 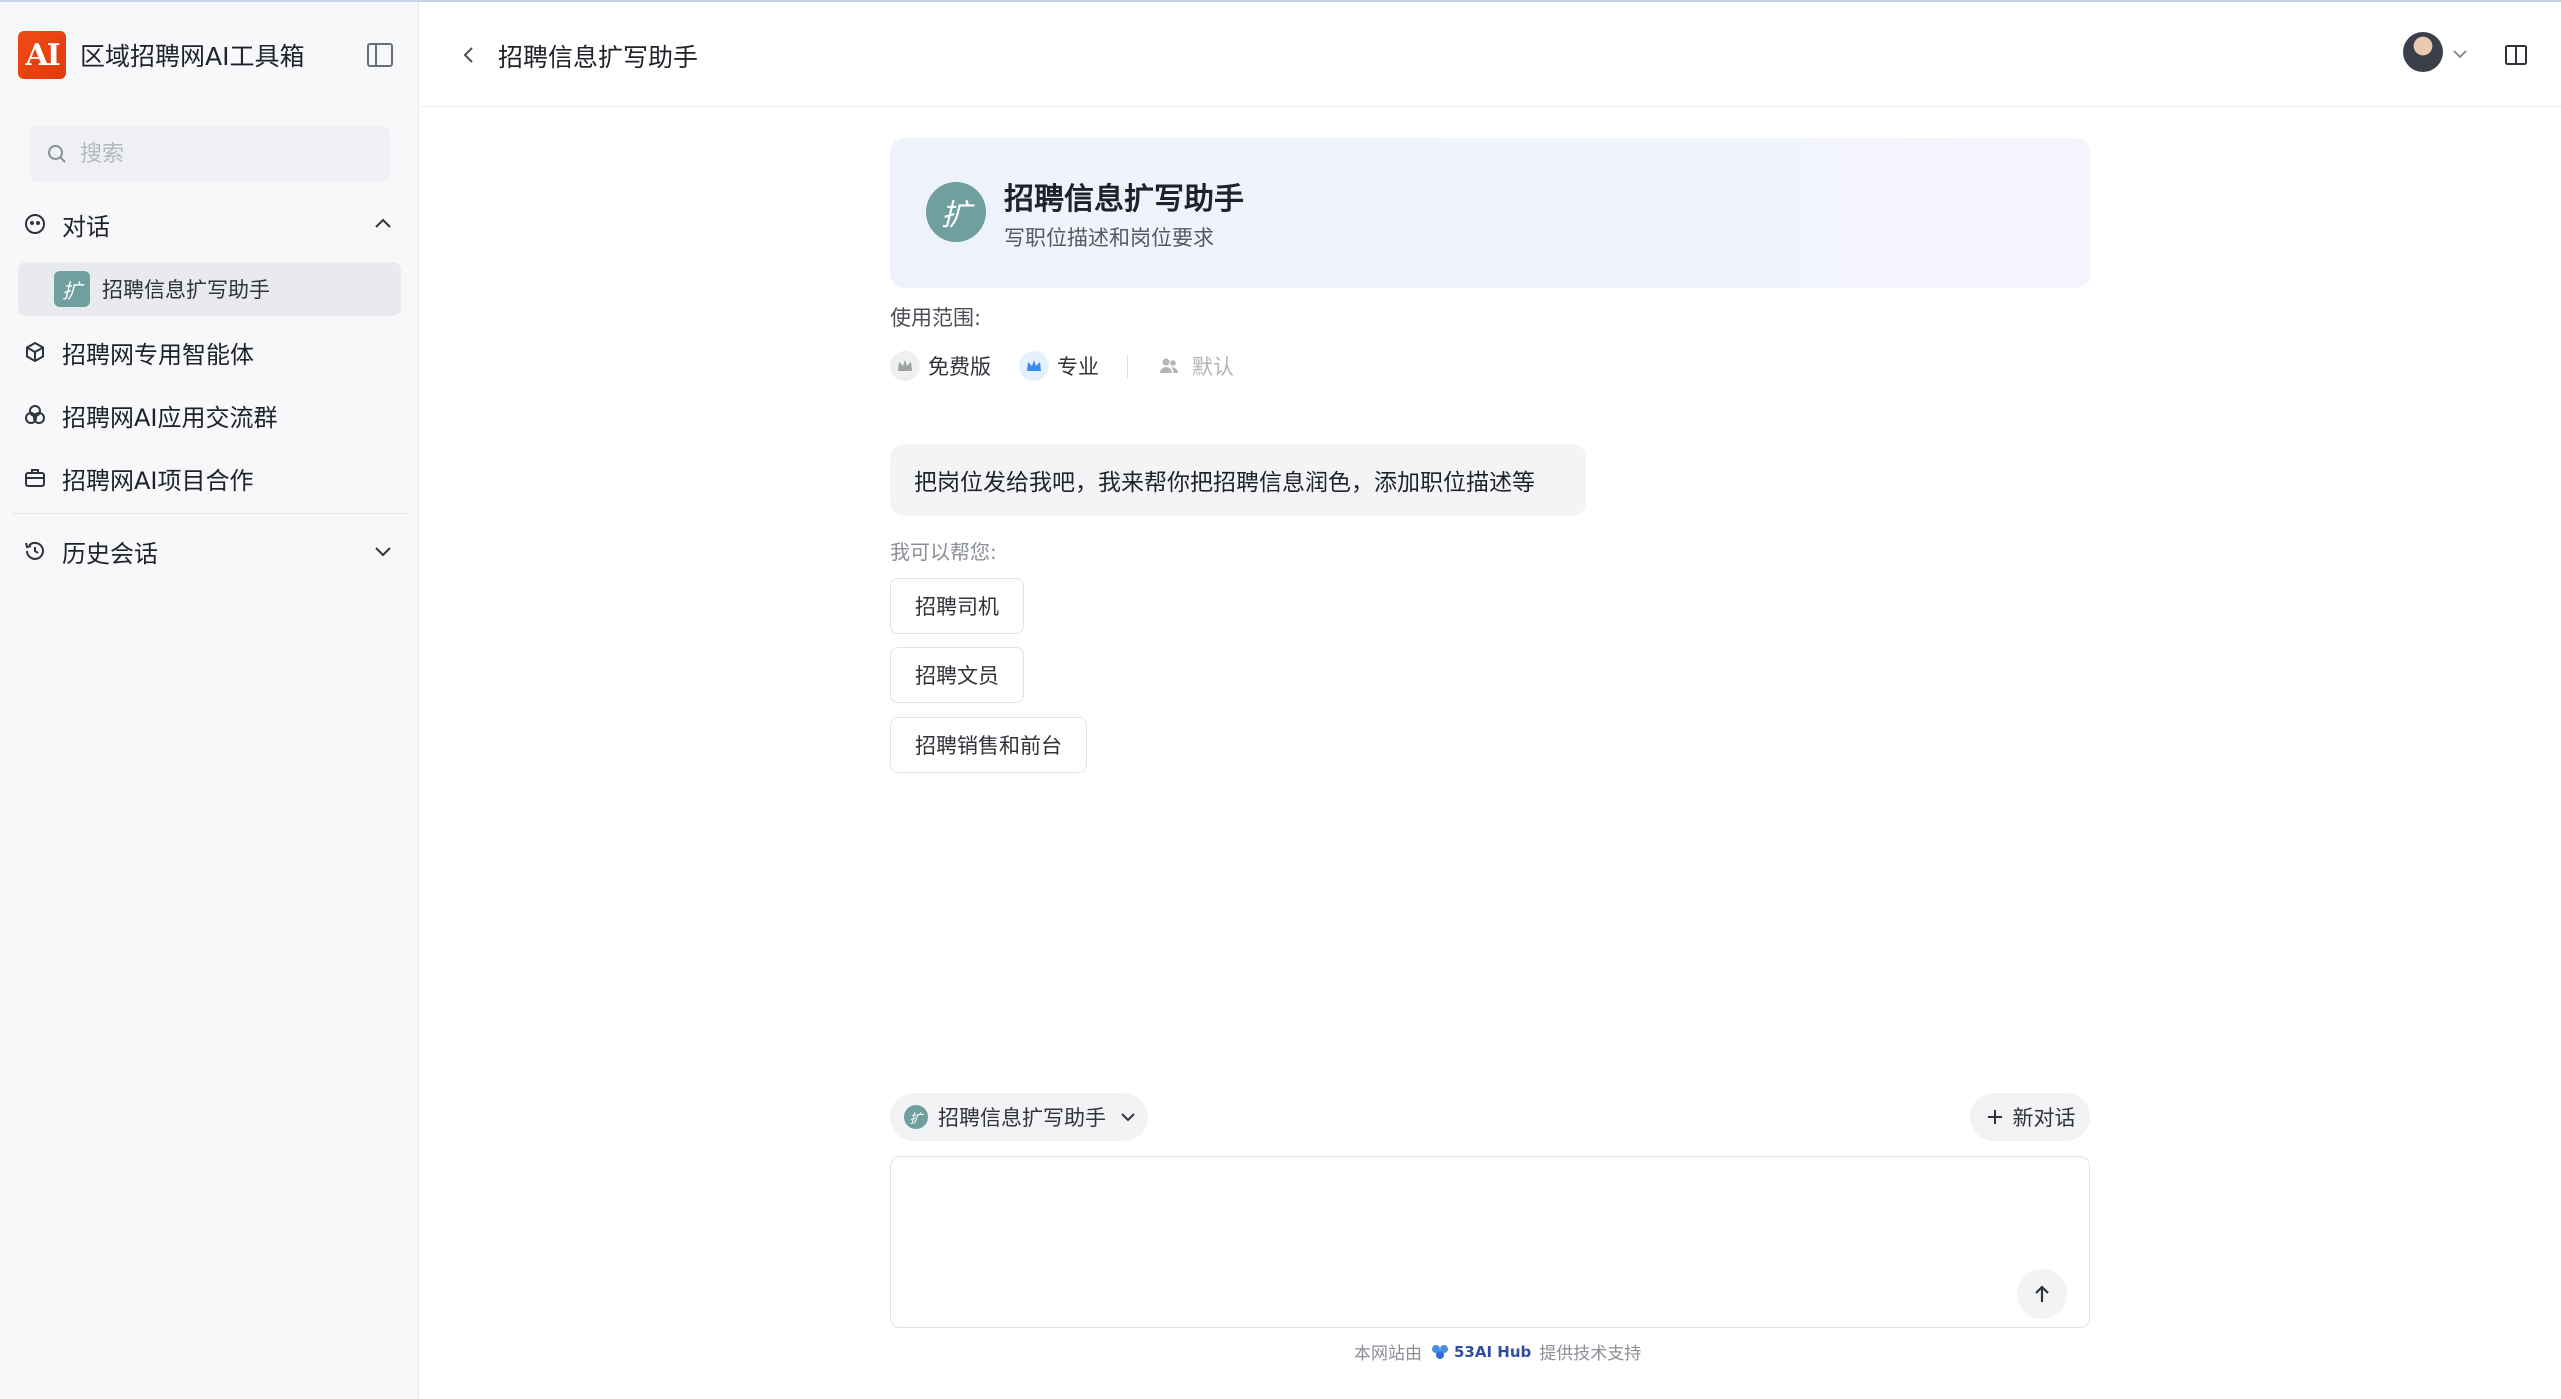 I want to click on sidebar-item-label: 招聘网专用智能体, so click(x=158, y=354).